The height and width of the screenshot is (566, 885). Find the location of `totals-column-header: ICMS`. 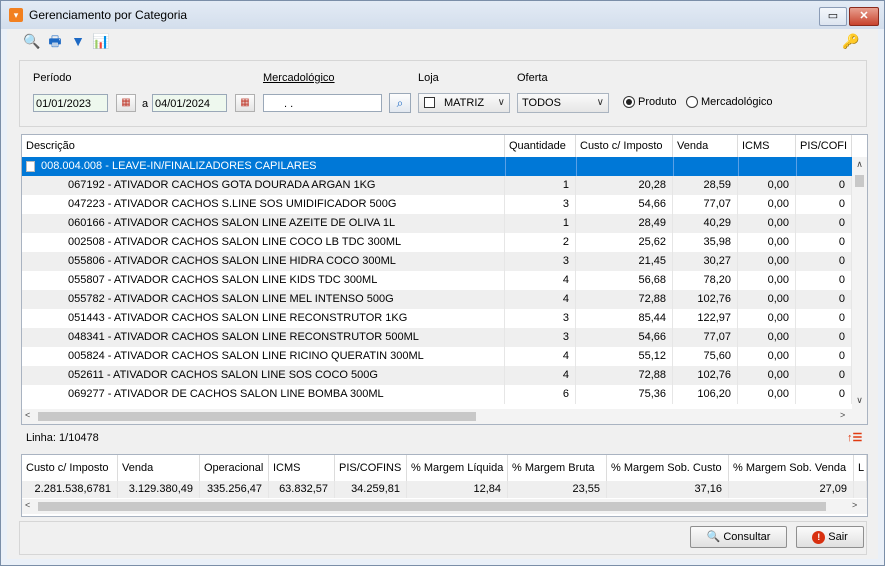

totals-column-header: ICMS is located at coordinates (302, 468).